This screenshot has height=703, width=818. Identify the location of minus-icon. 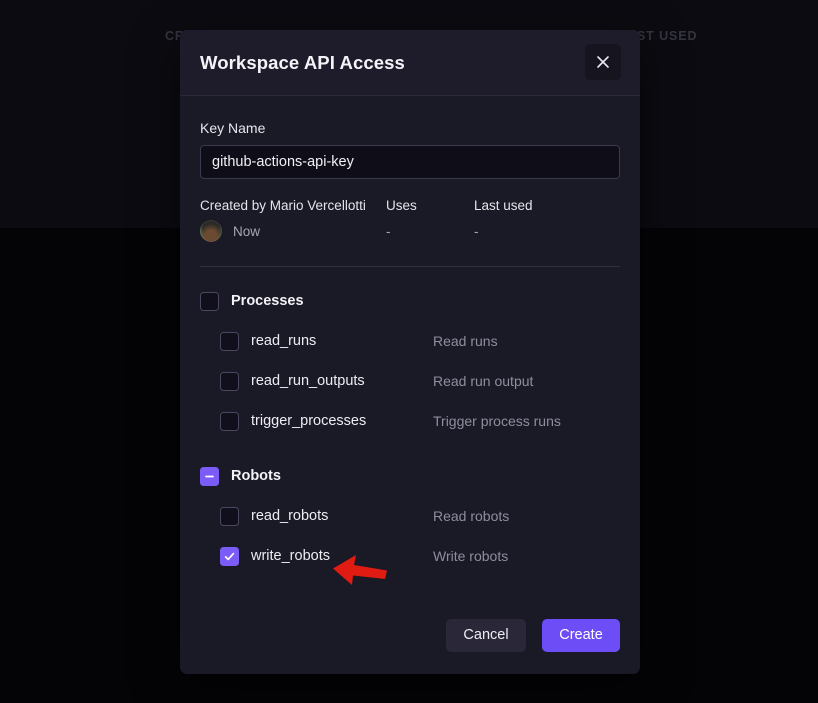
(209, 476).